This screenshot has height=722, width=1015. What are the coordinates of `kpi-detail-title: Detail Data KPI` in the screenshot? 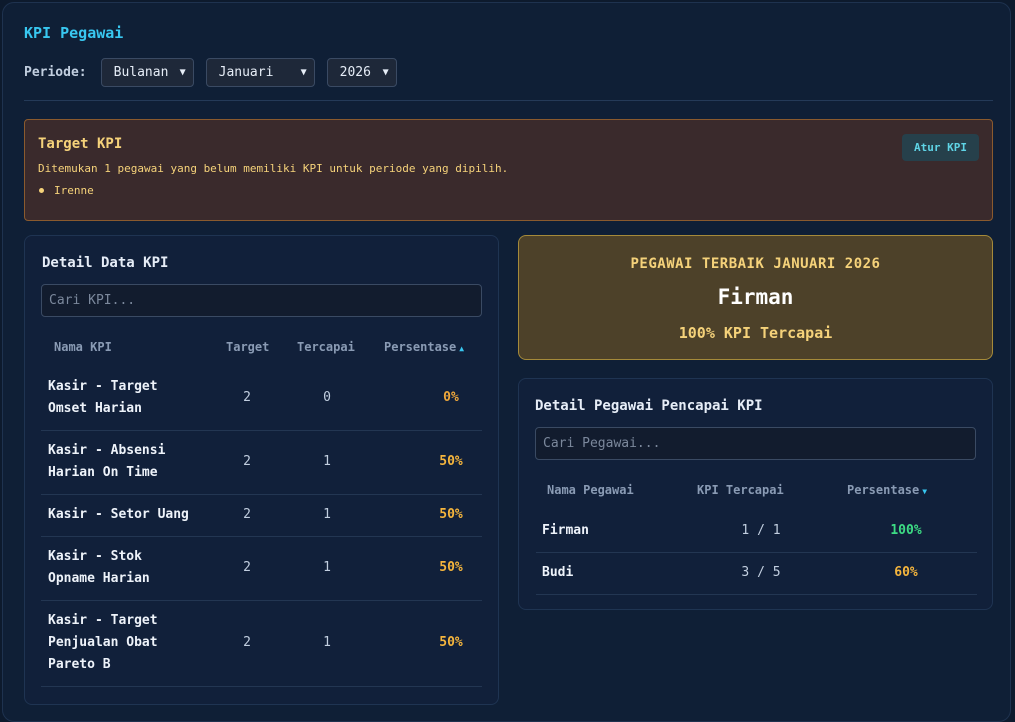 It's located at (105, 263).